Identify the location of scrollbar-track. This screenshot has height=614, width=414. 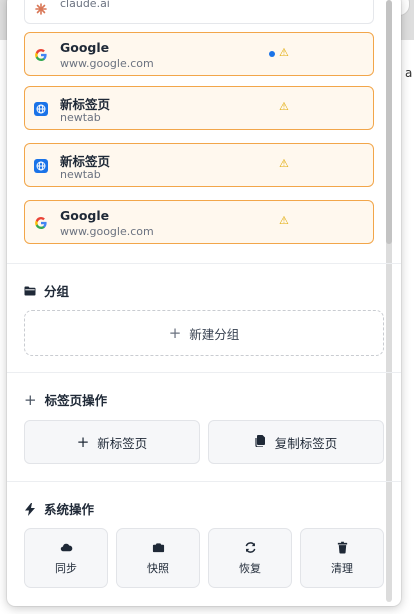
(389, 415).